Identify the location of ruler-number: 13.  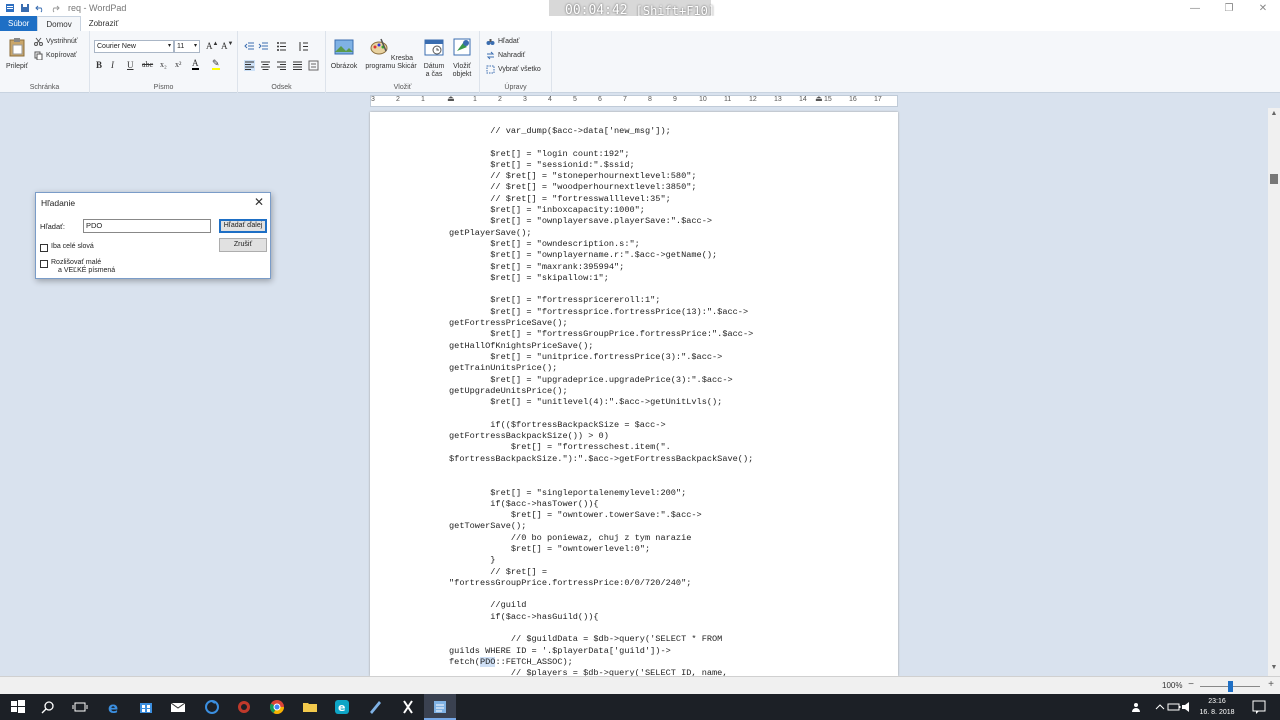
(778, 99).